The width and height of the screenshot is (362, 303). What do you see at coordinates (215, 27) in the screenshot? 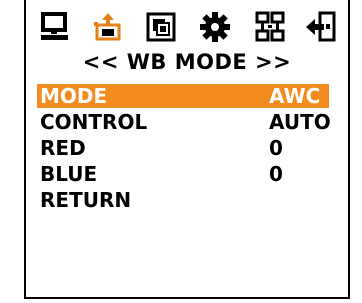
I see `gear-icon` at bounding box center [215, 27].